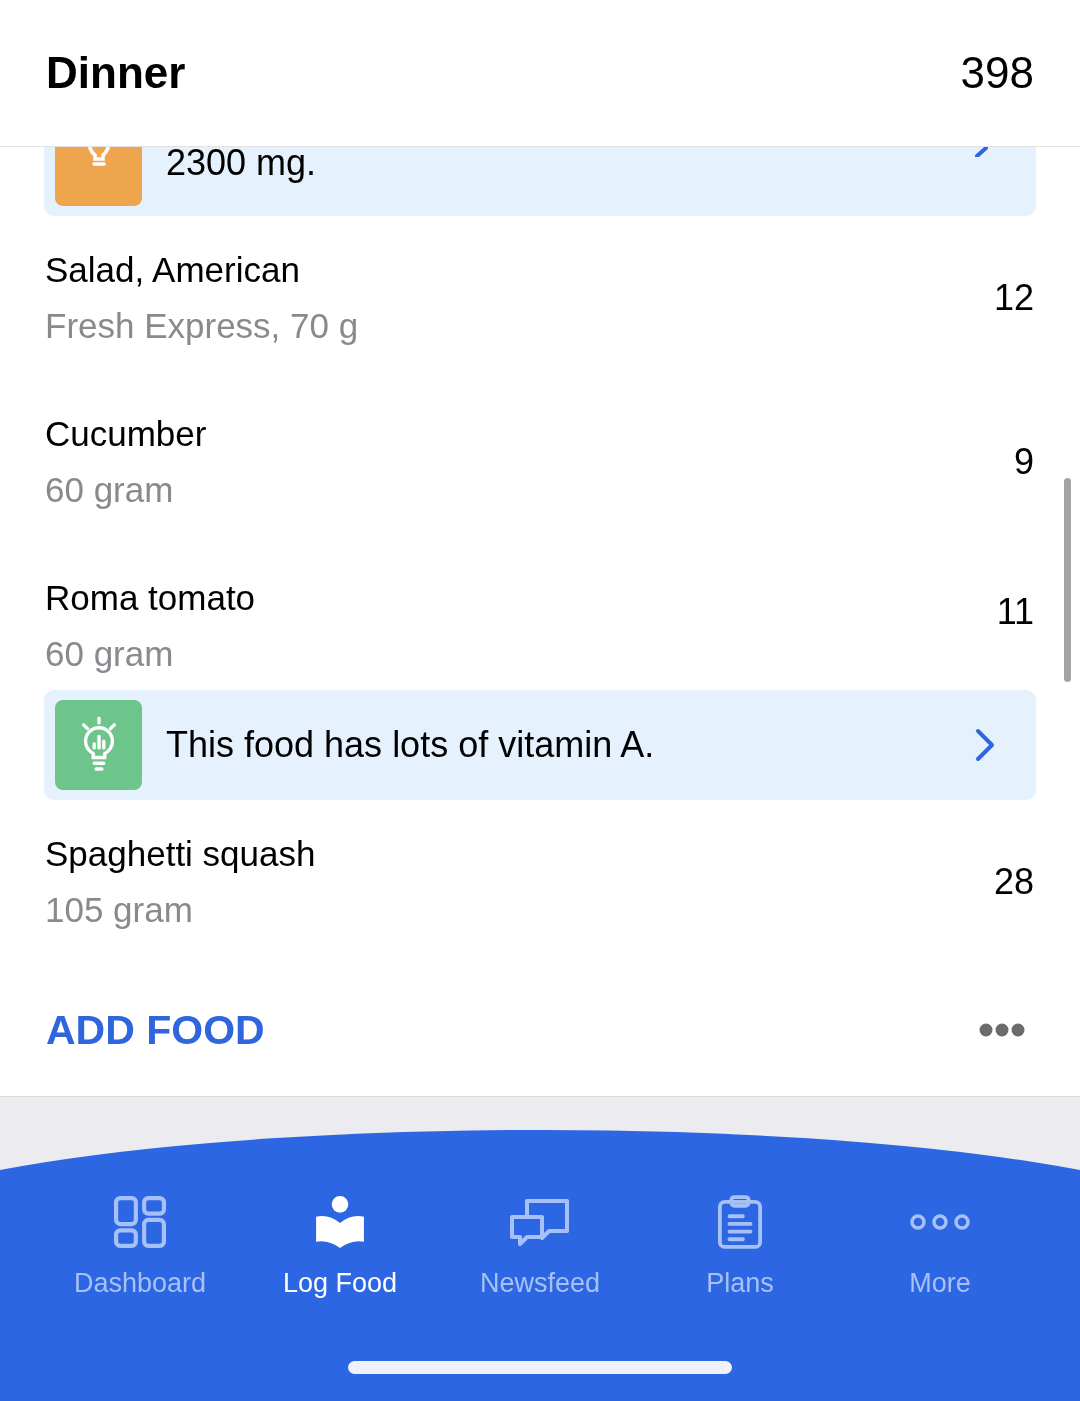  I want to click on clipboard-icon, so click(740, 1222).